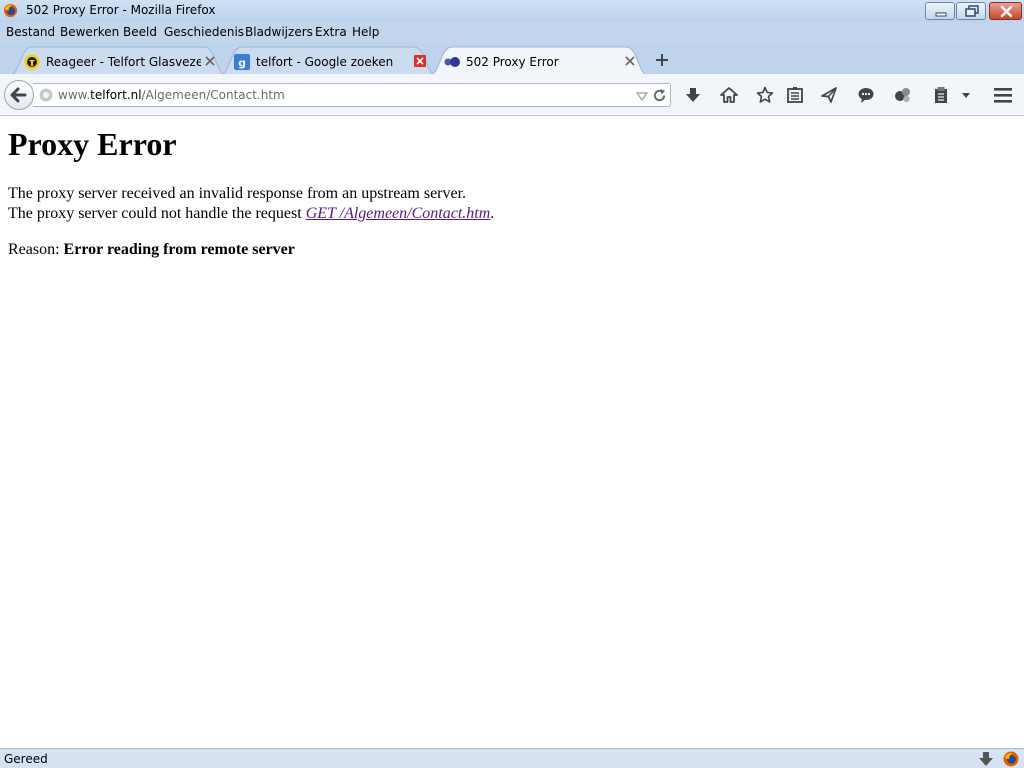 The width and height of the screenshot is (1024, 768). Describe the element at coordinates (642, 96) in the screenshot. I see `history-dropdown-icon` at that location.